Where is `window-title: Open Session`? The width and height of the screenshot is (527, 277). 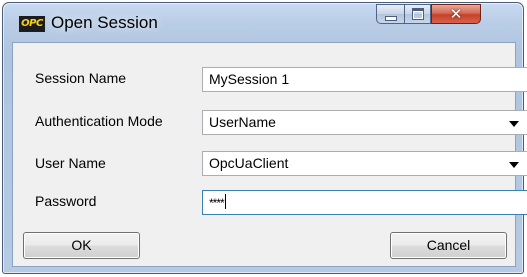
window-title: Open Session is located at coordinates (104, 22).